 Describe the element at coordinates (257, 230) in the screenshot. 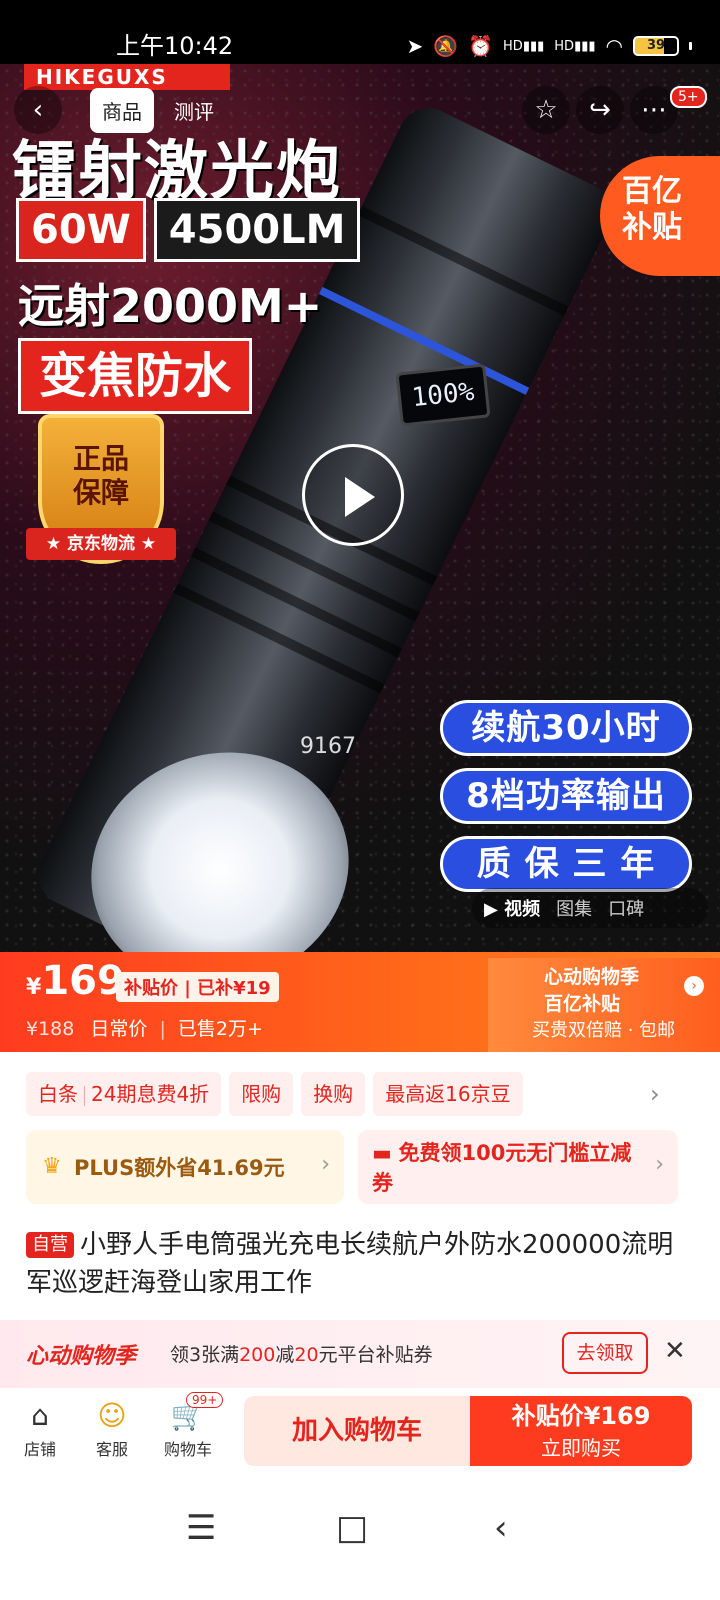

I see `spec-lumens: 4500LM` at that location.